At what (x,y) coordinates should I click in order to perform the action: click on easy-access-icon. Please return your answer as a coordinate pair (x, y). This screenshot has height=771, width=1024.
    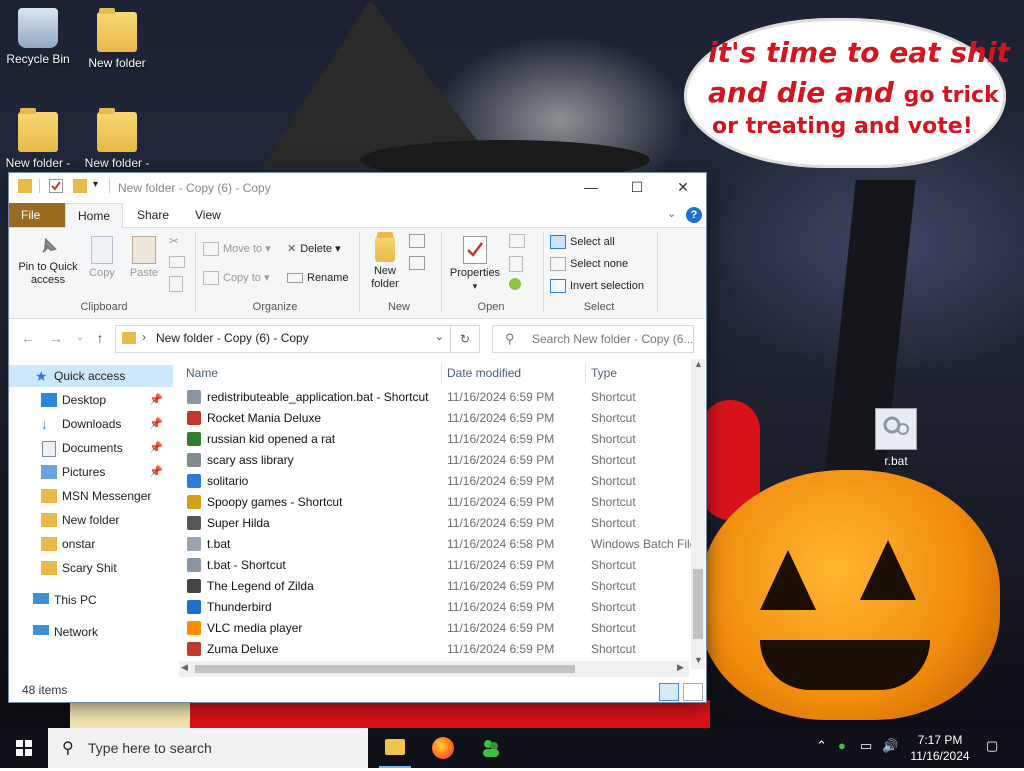
    Looking at the image, I should click on (417, 263).